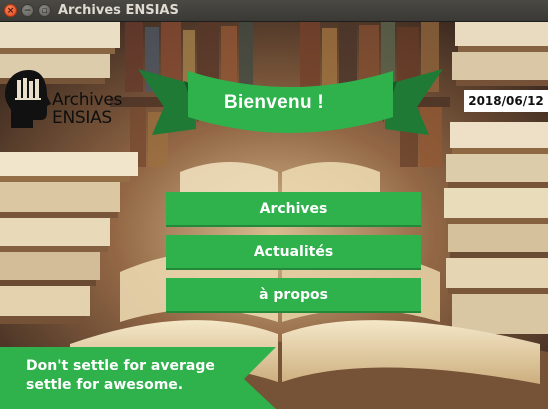  Describe the element at coordinates (44, 10) in the screenshot. I see `maximize-window-button: ▫` at that location.